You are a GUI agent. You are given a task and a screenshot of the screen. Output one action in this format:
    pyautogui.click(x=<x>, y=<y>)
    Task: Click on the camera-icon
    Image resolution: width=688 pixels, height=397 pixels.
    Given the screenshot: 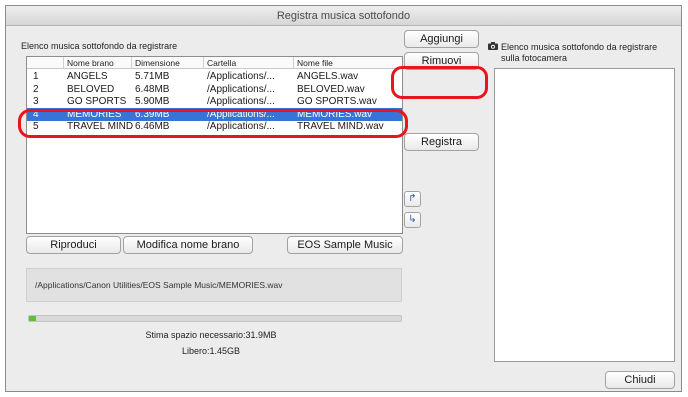 What is the action you would take?
    pyautogui.click(x=493, y=47)
    